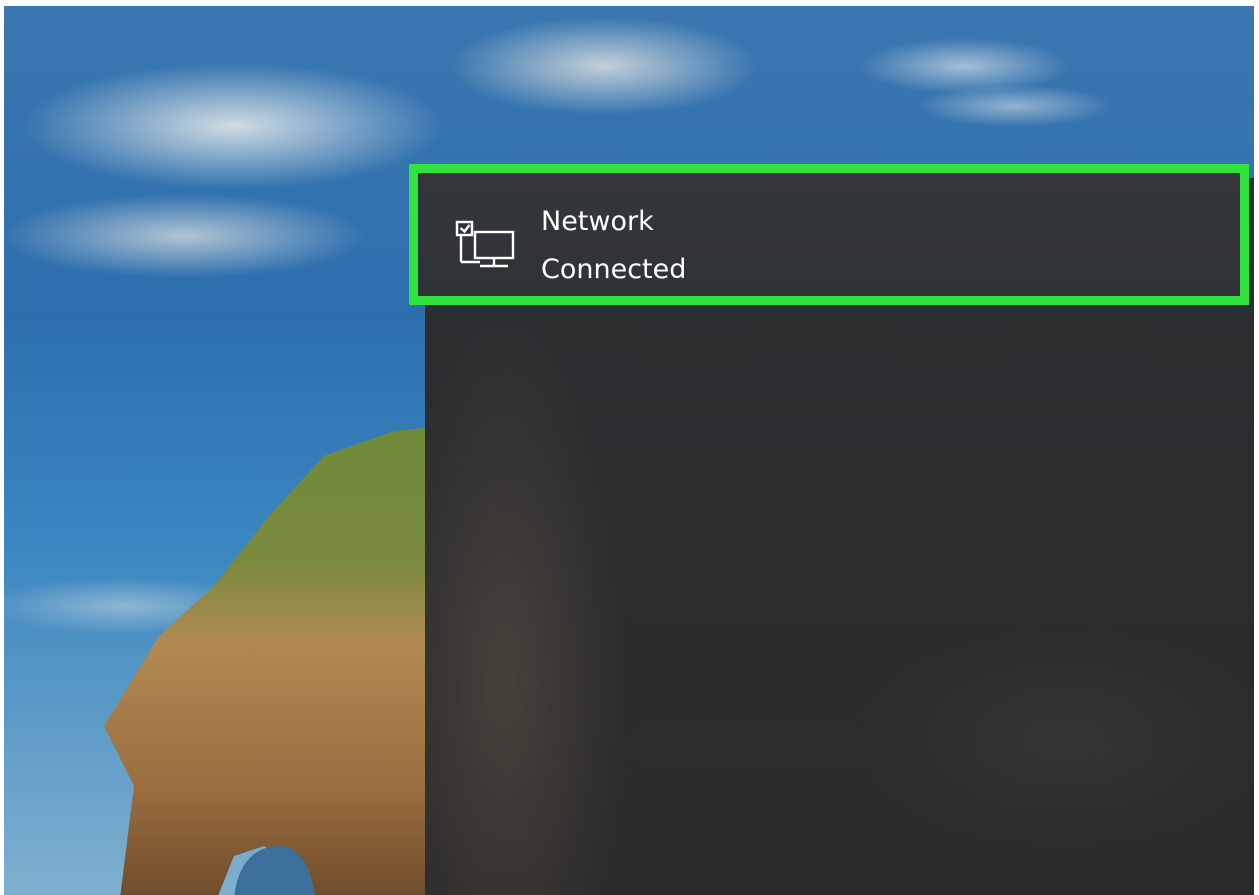 This screenshot has width=1259, height=895. Describe the element at coordinates (597, 221) in the screenshot. I see `network-title: Network` at that location.